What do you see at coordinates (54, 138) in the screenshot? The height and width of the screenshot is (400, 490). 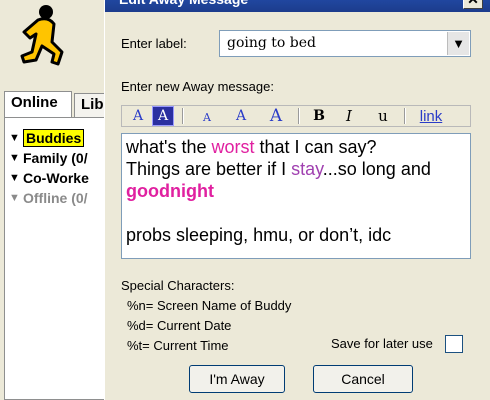 I see `group-label: Buddies` at bounding box center [54, 138].